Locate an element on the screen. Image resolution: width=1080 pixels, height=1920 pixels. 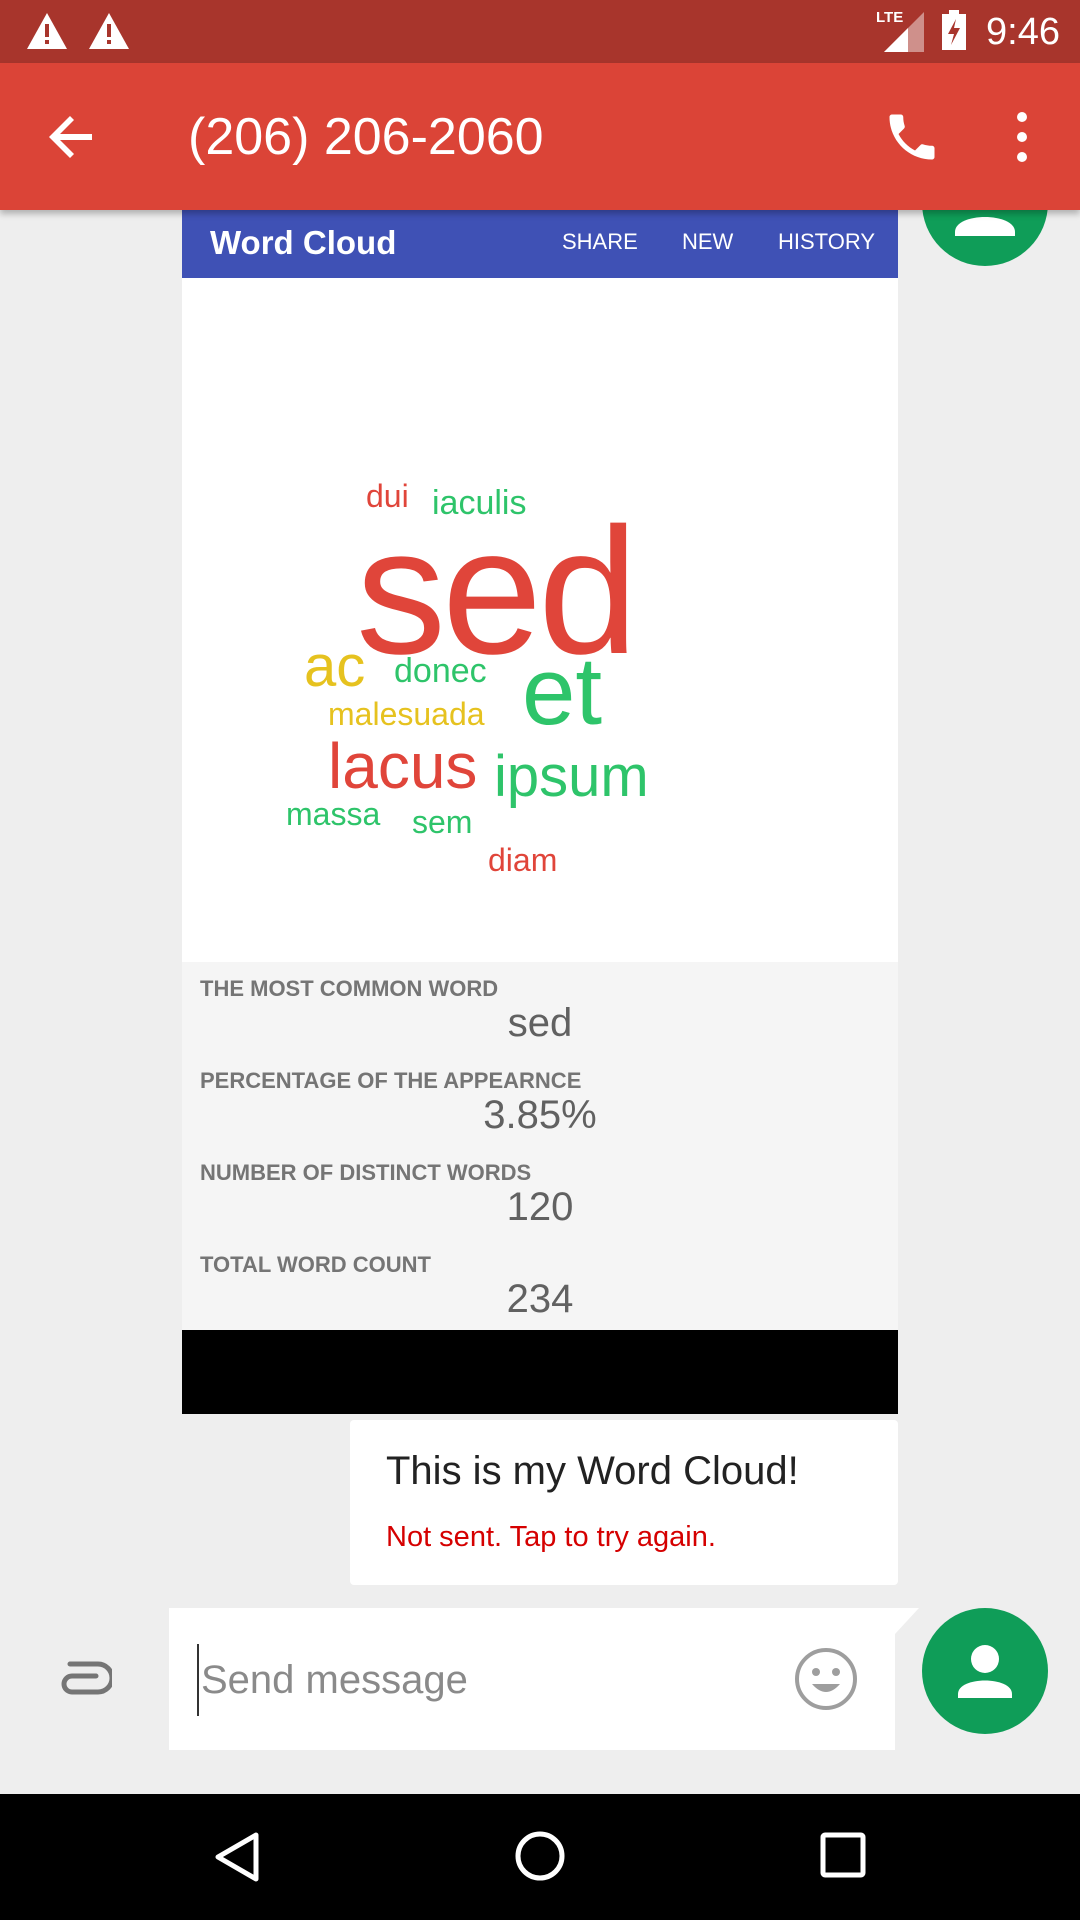
emoji-icon is located at coordinates (826, 1679).